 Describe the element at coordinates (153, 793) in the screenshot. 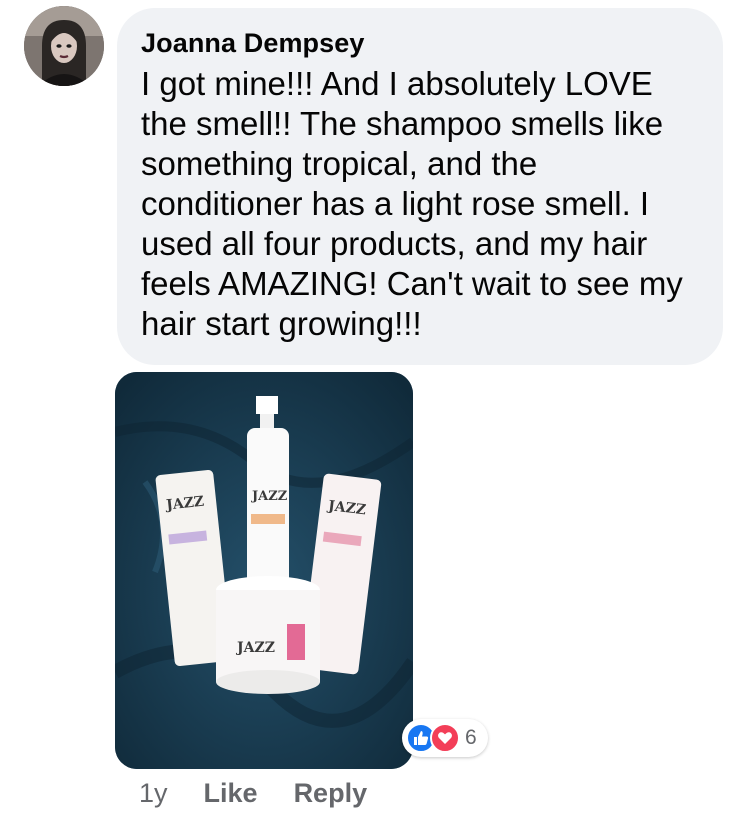

I see `comment-timestamp: 1y` at that location.